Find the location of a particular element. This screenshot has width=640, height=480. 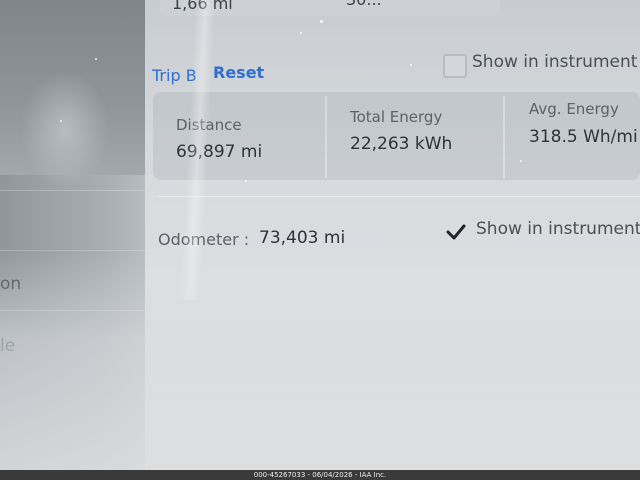

odometer-value: 73,403 mi is located at coordinates (302, 238).